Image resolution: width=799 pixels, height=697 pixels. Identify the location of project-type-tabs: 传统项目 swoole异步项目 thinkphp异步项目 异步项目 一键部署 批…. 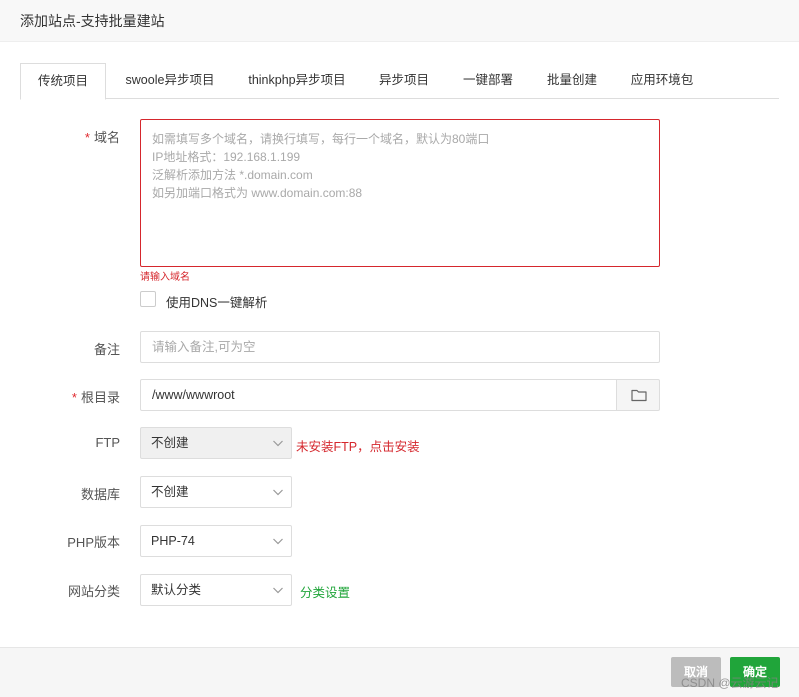
(399, 81).